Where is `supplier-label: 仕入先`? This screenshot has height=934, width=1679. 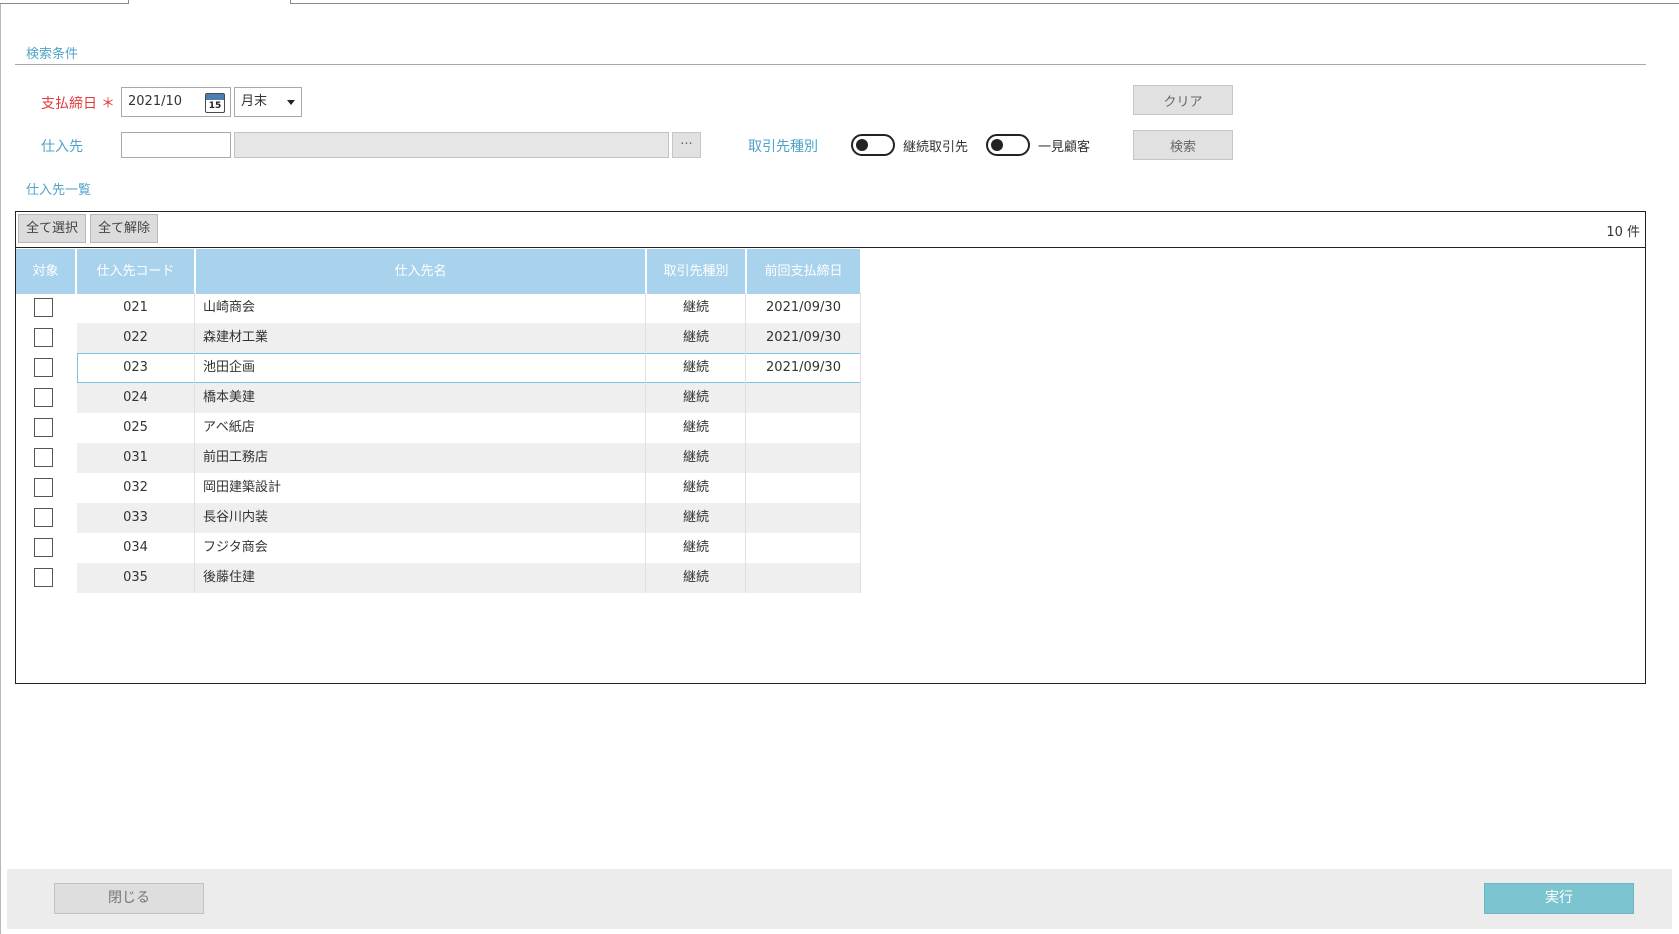 supplier-label: 仕入先 is located at coordinates (62, 147).